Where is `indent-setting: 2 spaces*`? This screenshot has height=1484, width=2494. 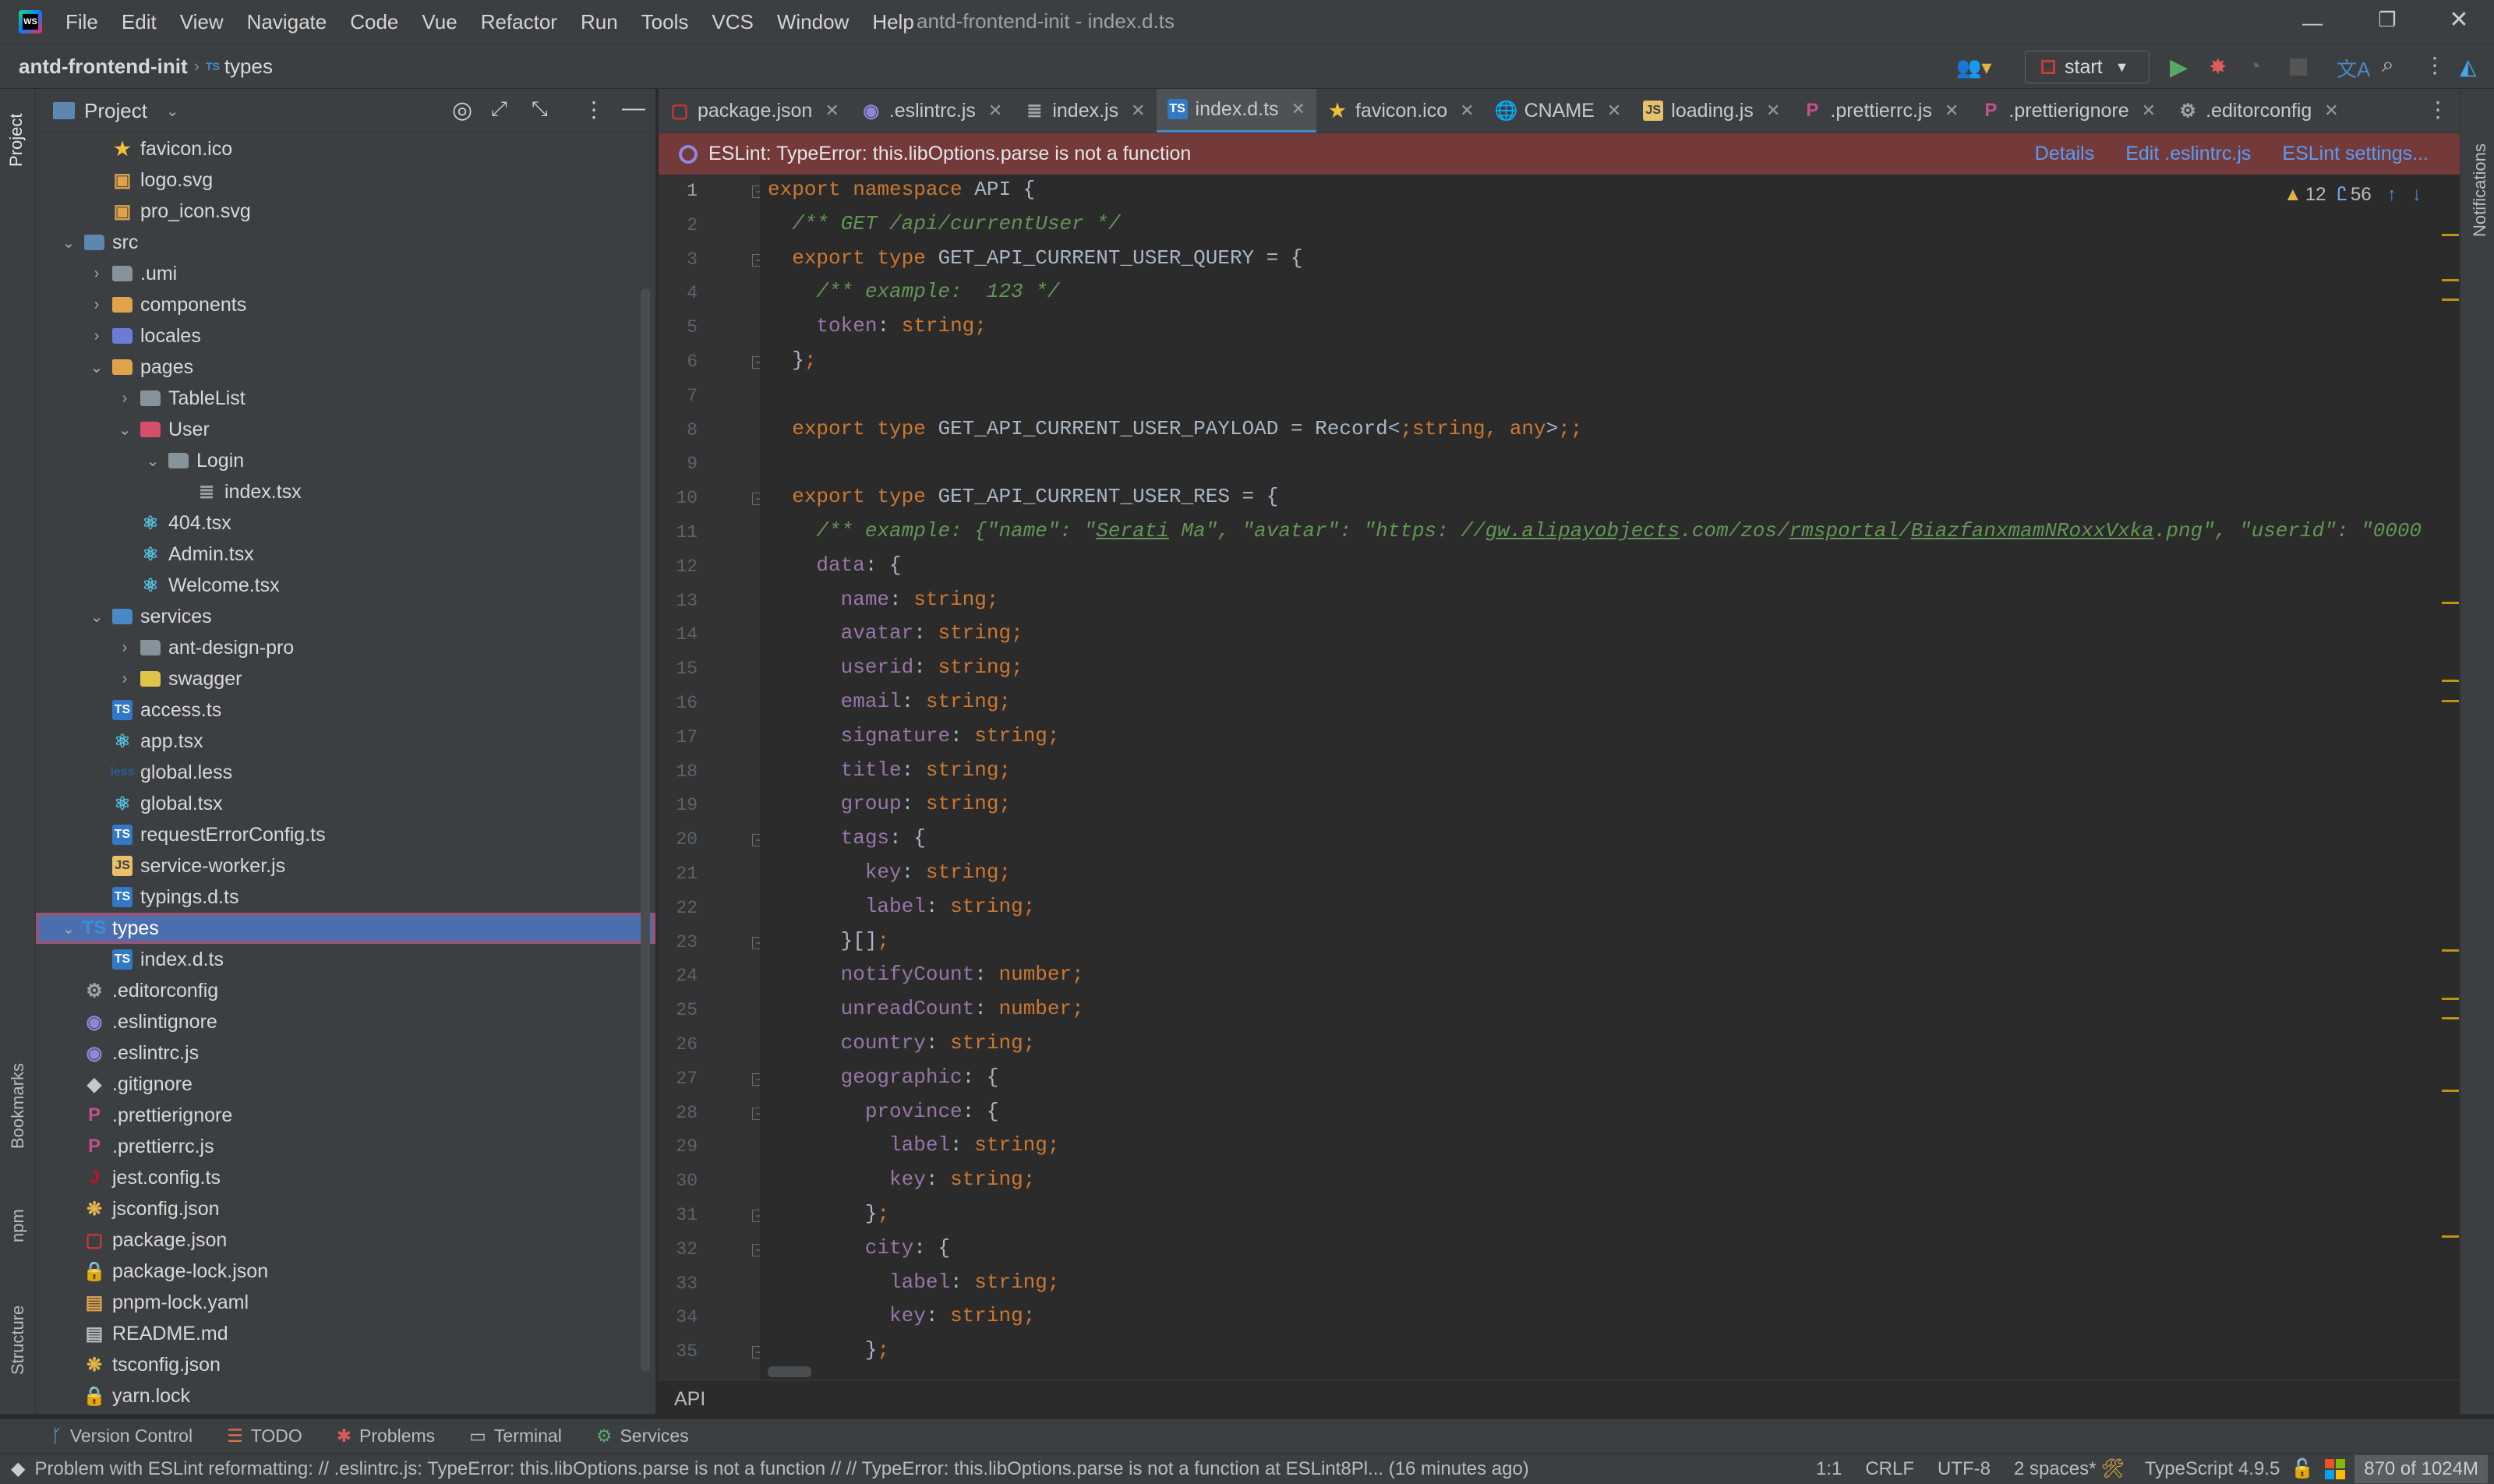
indent-setting: 2 spaces* is located at coordinates (2055, 1469).